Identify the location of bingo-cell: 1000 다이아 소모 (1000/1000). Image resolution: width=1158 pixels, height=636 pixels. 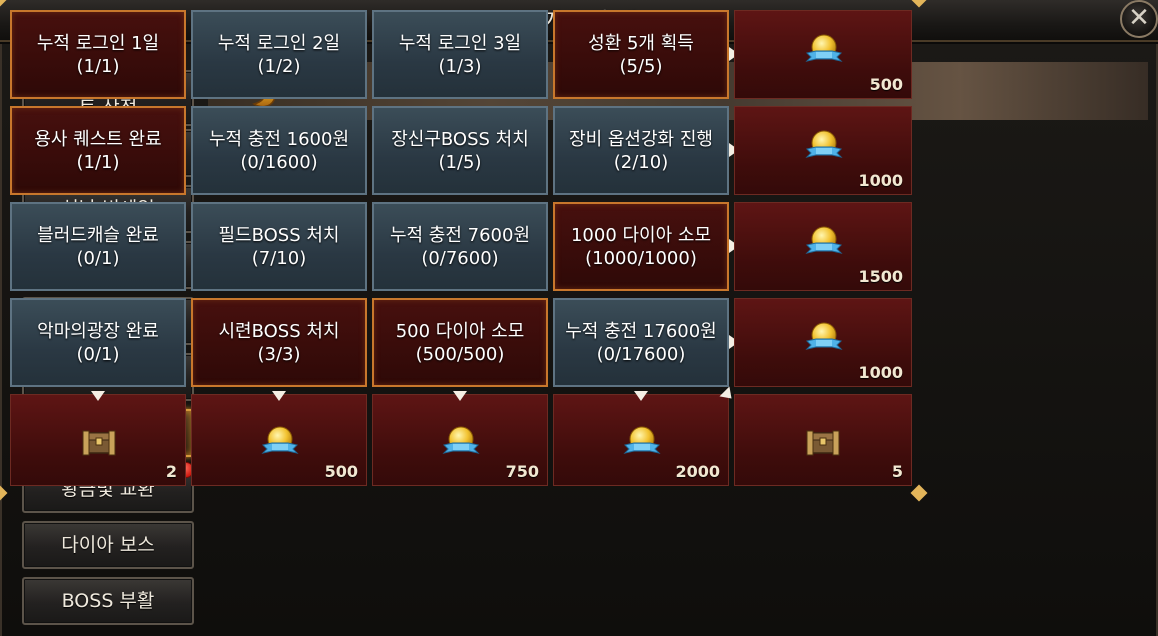
(641, 246).